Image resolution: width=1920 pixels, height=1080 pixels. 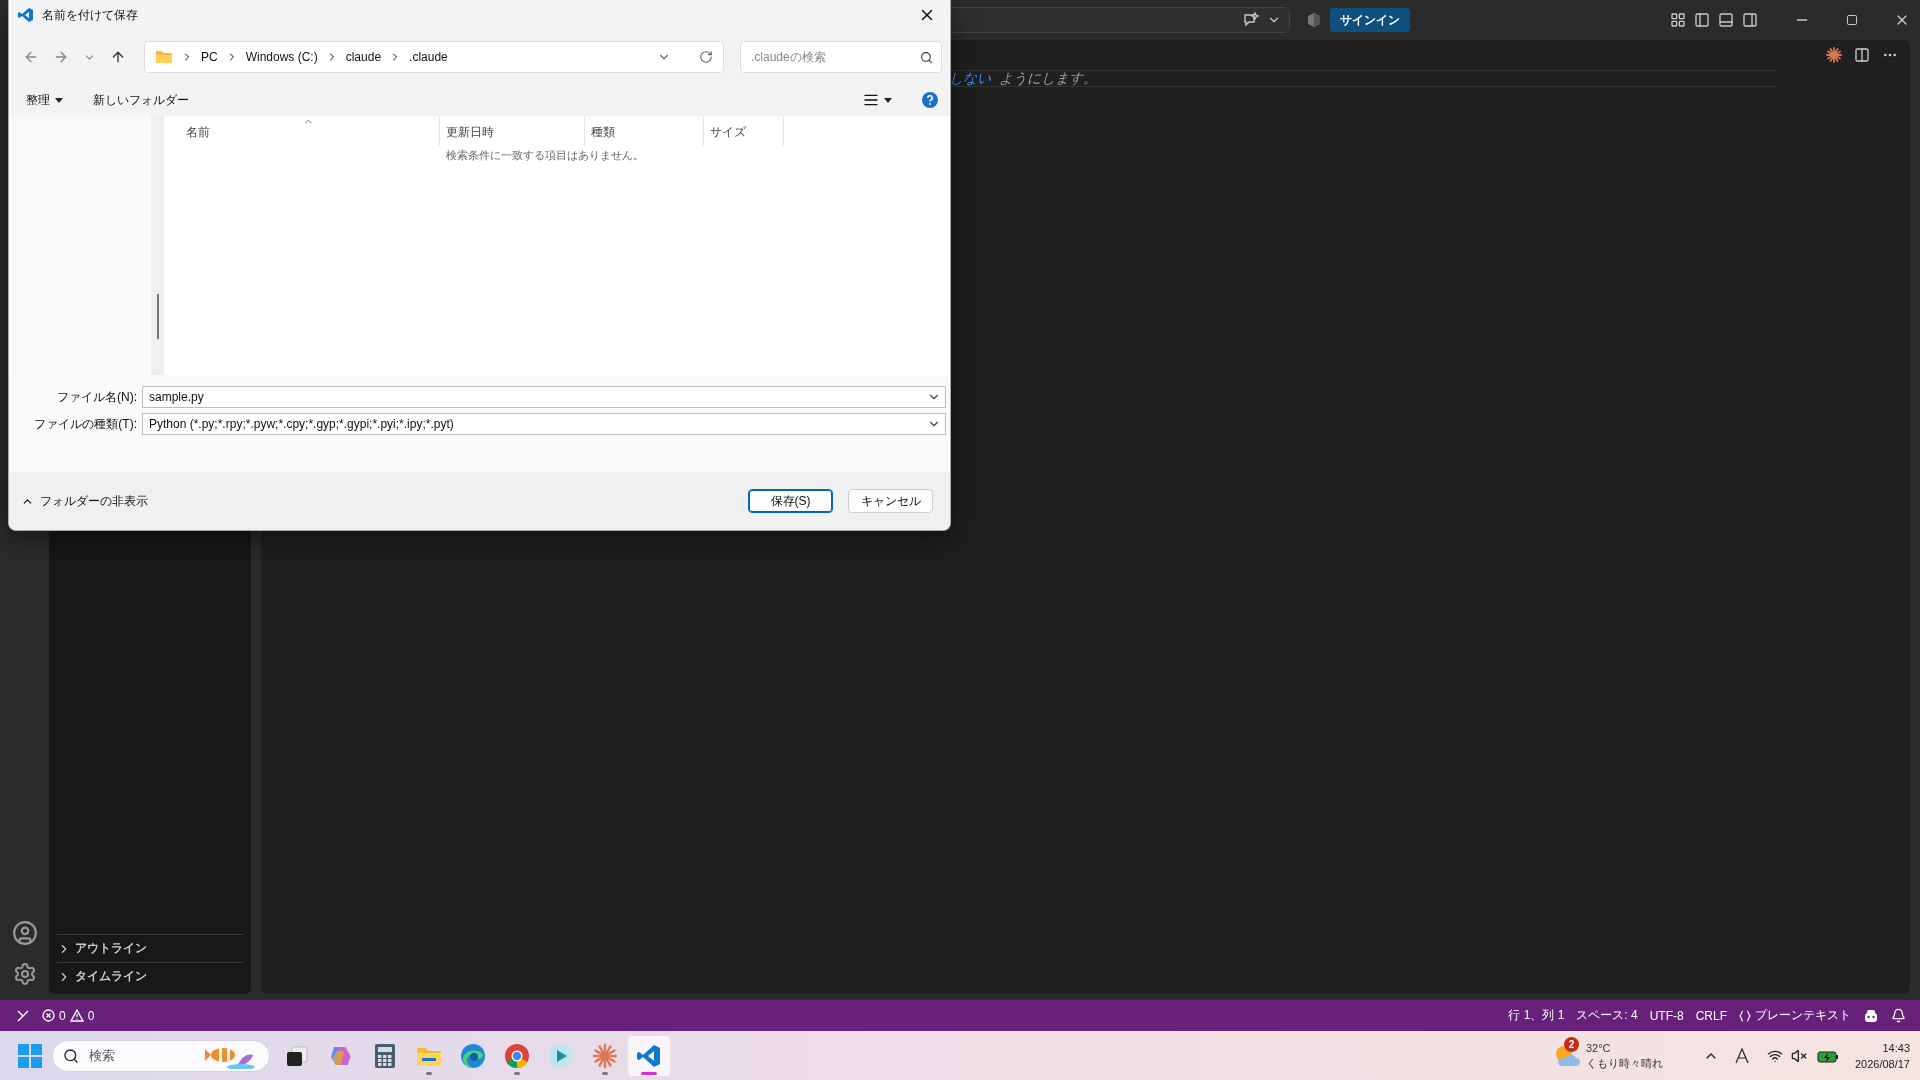 What do you see at coordinates (1678, 20) in the screenshot?
I see `layout-icon` at bounding box center [1678, 20].